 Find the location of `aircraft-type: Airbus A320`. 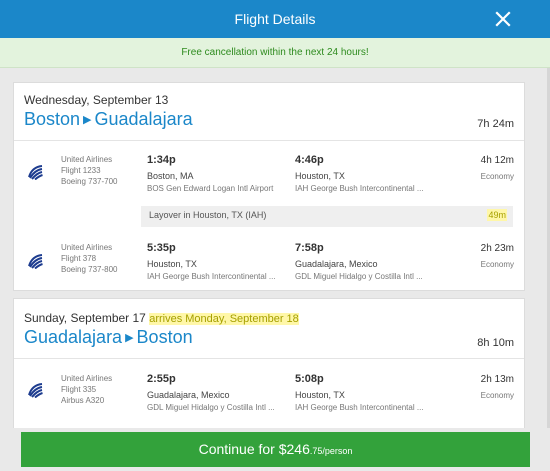

aircraft-type: Airbus A320 is located at coordinates (83, 400).